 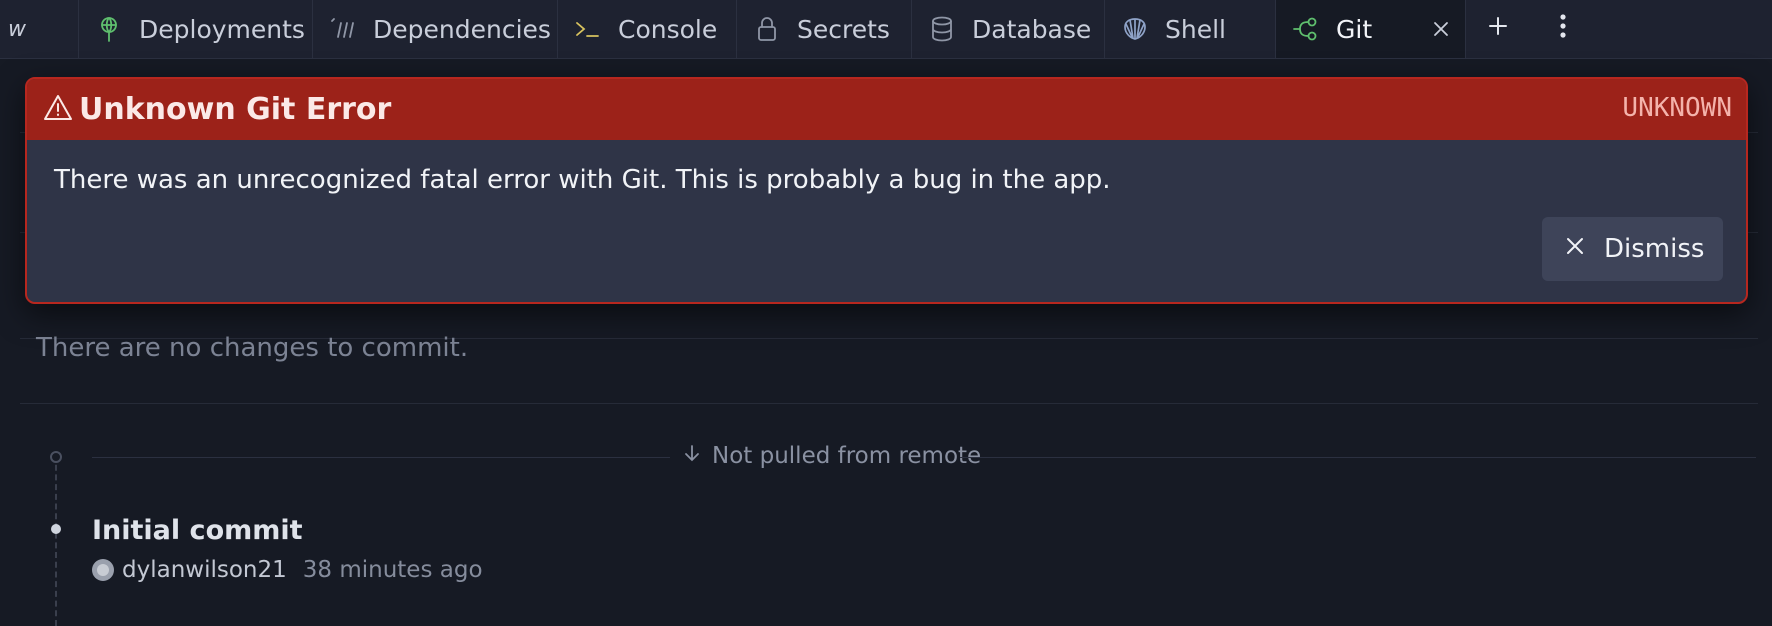 I want to click on commit-meta: dylanwilson21 38 minutes ago, so click(x=287, y=570).